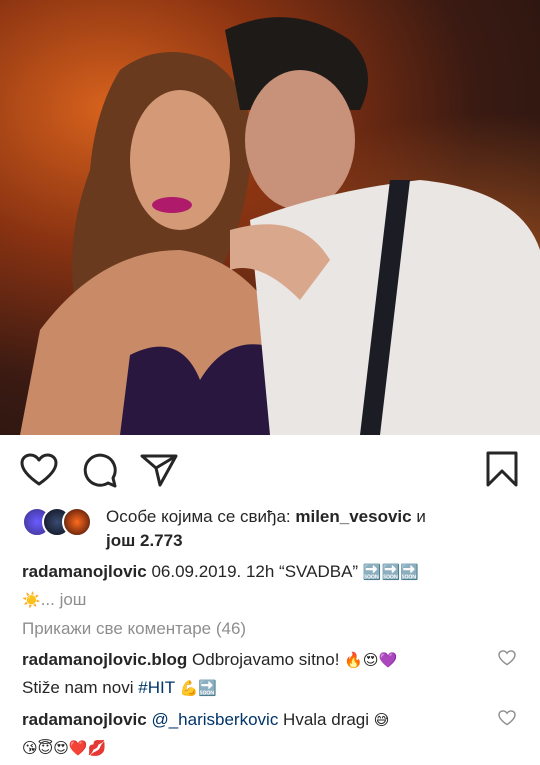 Image resolution: width=540 pixels, height=765 pixels. What do you see at coordinates (159, 470) in the screenshot?
I see `send-icon` at bounding box center [159, 470].